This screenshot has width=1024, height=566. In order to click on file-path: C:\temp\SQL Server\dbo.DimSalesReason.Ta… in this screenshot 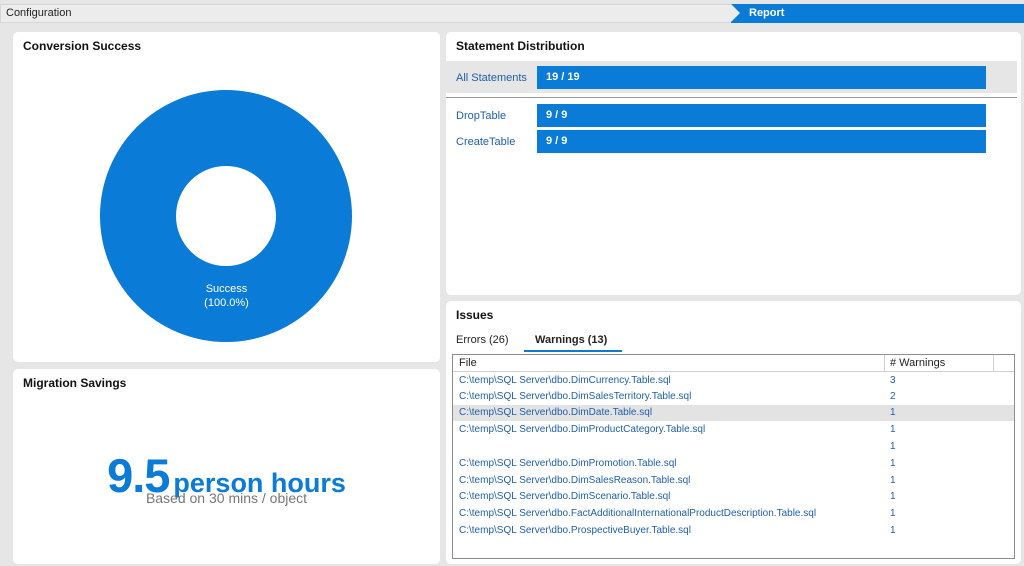, I will do `click(575, 480)`.